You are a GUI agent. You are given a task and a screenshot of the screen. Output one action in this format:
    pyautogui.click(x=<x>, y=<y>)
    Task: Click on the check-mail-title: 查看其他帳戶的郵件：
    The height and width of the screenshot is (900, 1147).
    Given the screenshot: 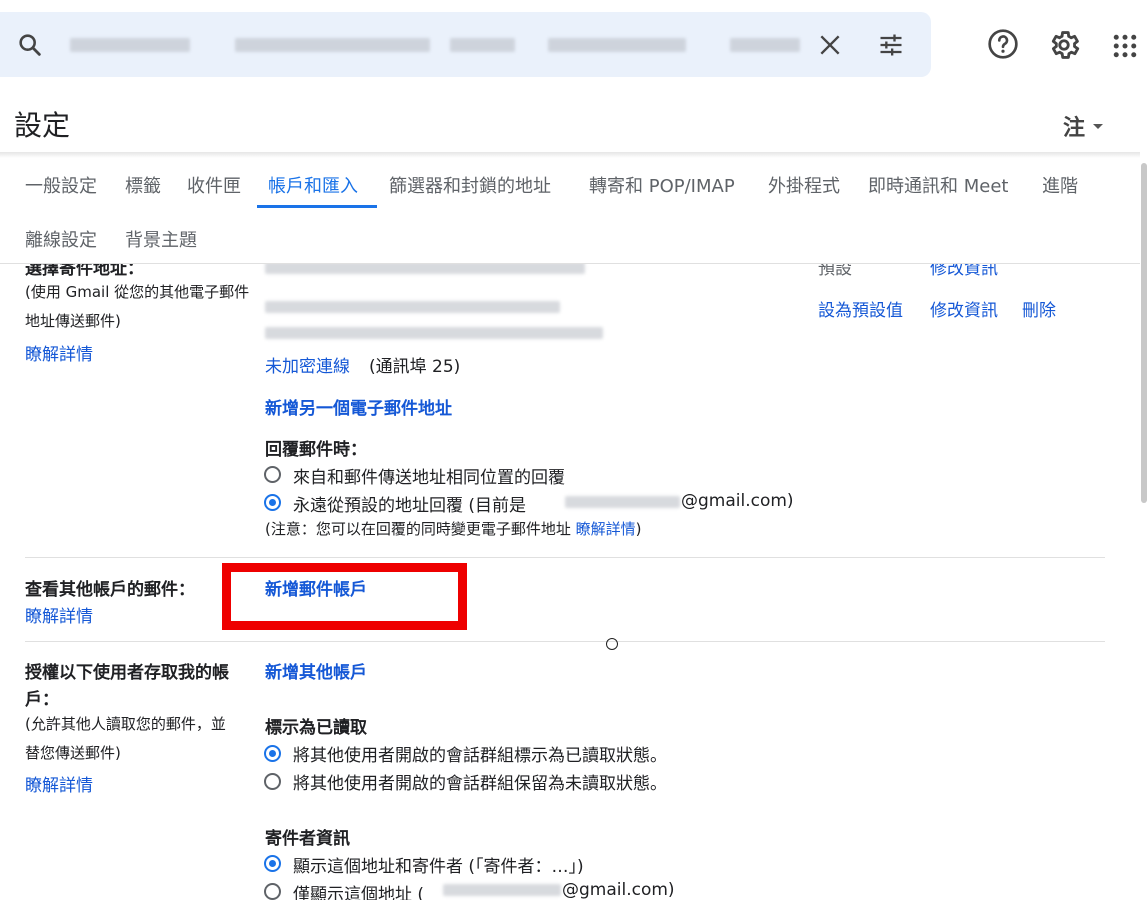 What is the action you would take?
    pyautogui.click(x=110, y=590)
    